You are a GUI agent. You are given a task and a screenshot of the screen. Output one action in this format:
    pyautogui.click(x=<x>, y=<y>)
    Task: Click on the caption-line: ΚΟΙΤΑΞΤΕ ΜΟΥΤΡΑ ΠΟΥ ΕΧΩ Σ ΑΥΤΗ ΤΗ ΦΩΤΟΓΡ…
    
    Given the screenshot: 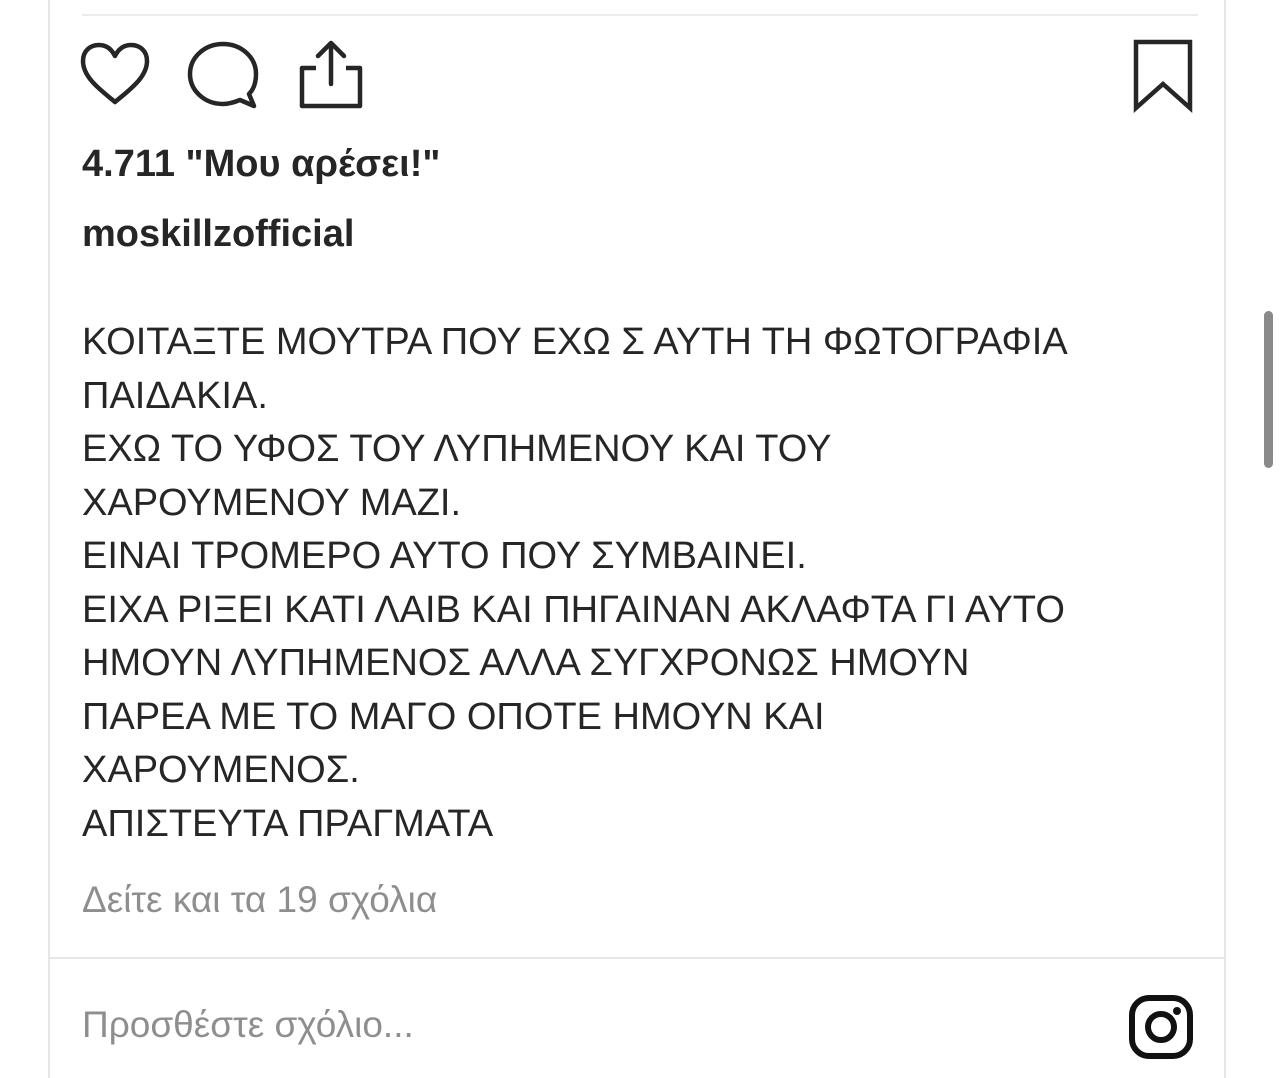 What is the action you would take?
    pyautogui.click(x=575, y=342)
    